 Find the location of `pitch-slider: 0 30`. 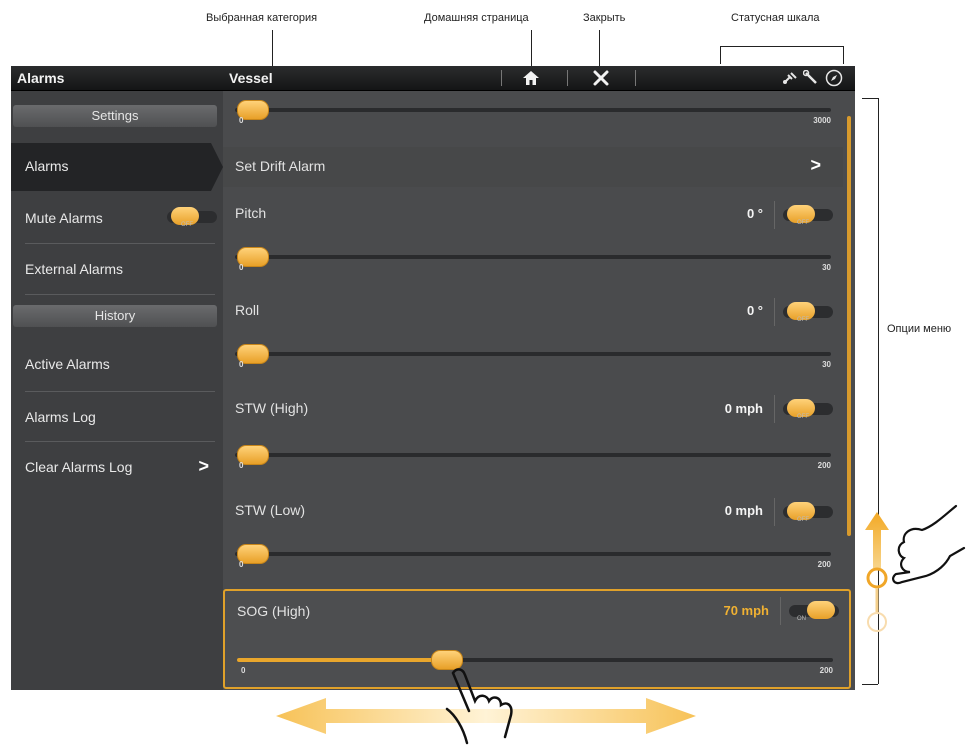

pitch-slider: 0 30 is located at coordinates (533, 259).